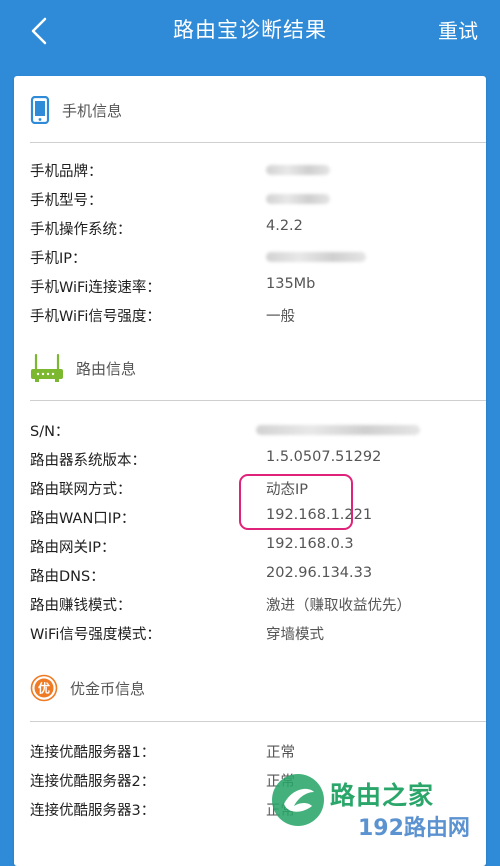 The image size is (500, 866). Describe the element at coordinates (250, 550) in the screenshot. I see `router-gateway-row: 路由网关IP： 192.168.0.3` at that location.